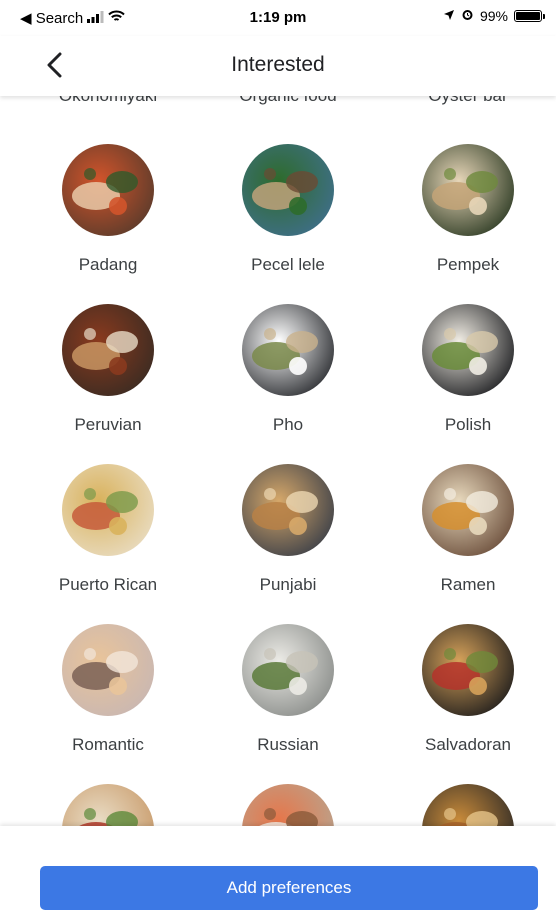 The width and height of the screenshot is (556, 922). Describe the element at coordinates (467, 744) in the screenshot. I see `cuisine-label: Salvadoran` at that location.